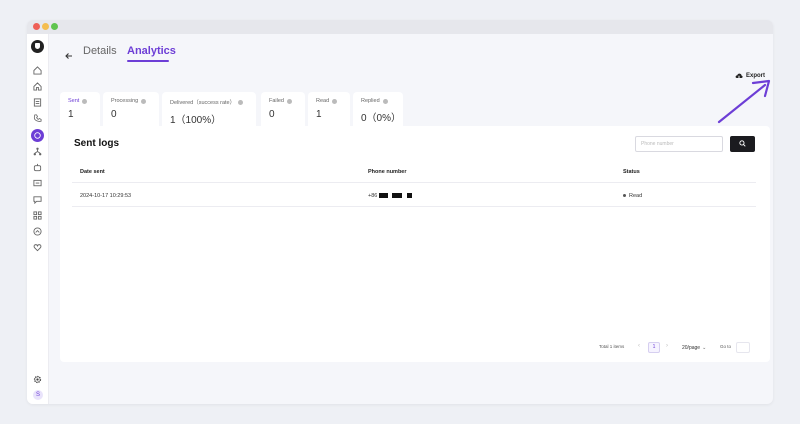 The height and width of the screenshot is (424, 800). What do you see at coordinates (37, 118) in the screenshot?
I see `phone-icon` at bounding box center [37, 118].